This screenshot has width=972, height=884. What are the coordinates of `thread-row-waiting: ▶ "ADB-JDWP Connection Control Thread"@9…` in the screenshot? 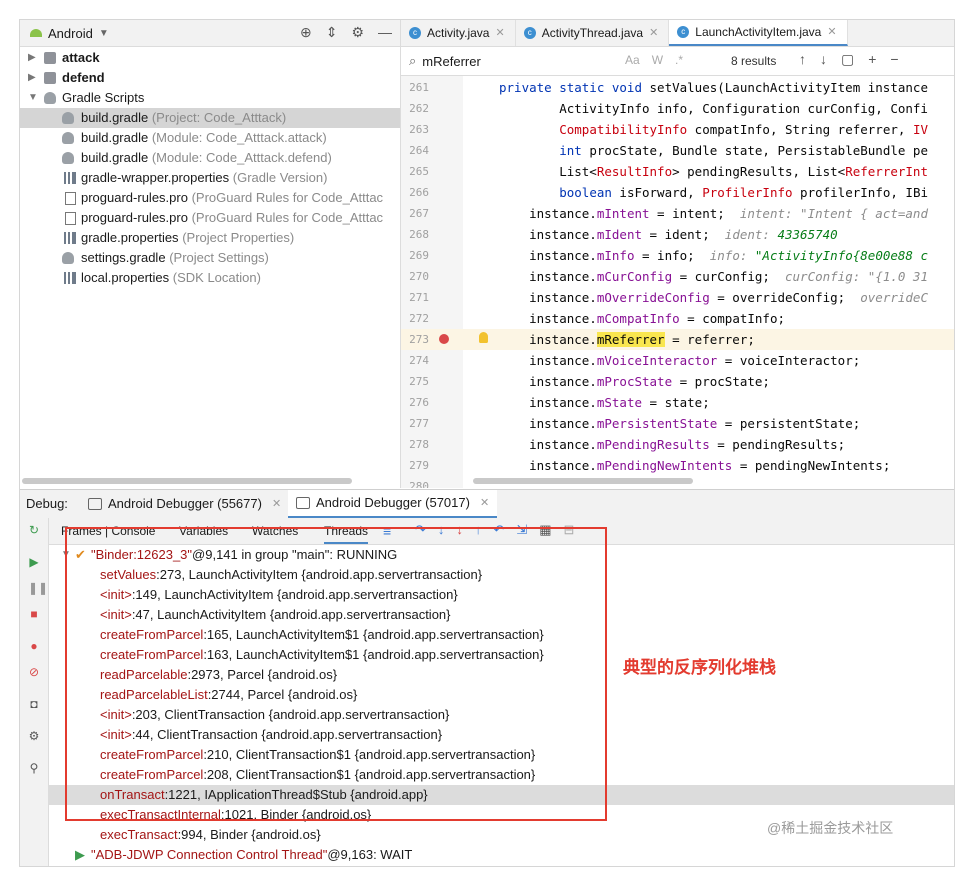 It's located at (501, 855).